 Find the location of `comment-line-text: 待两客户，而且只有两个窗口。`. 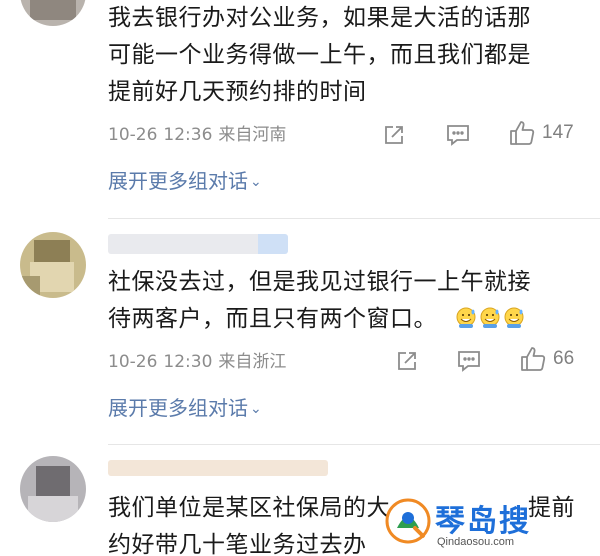

comment-line-text: 待两客户，而且只有两个窗口。 is located at coordinates (272, 319).